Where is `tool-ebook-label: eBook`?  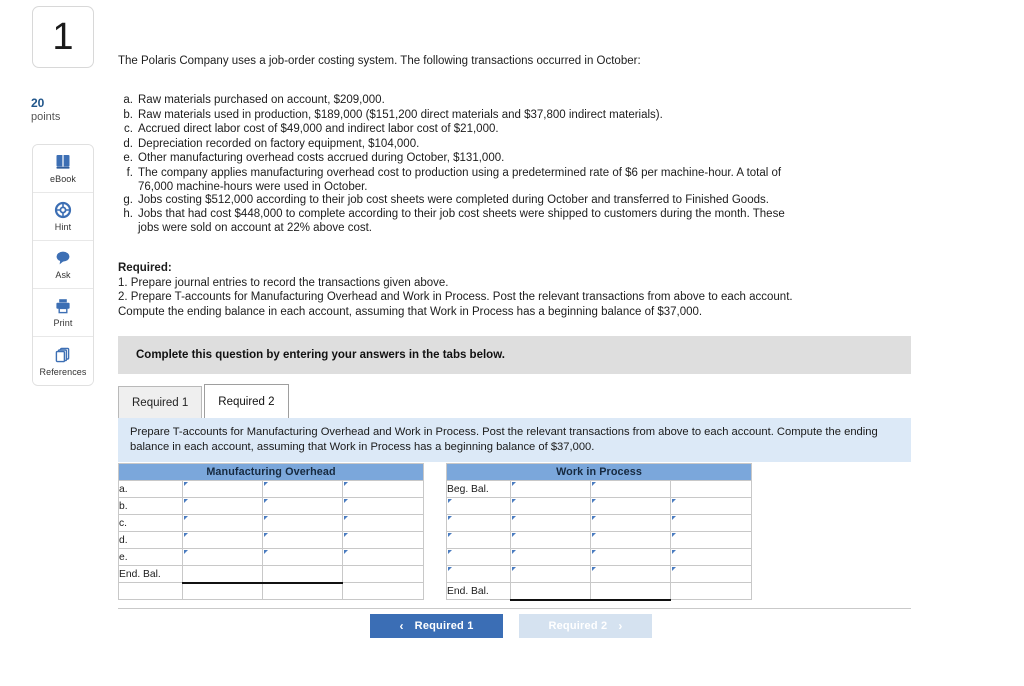
tool-ebook-label: eBook is located at coordinates (63, 179).